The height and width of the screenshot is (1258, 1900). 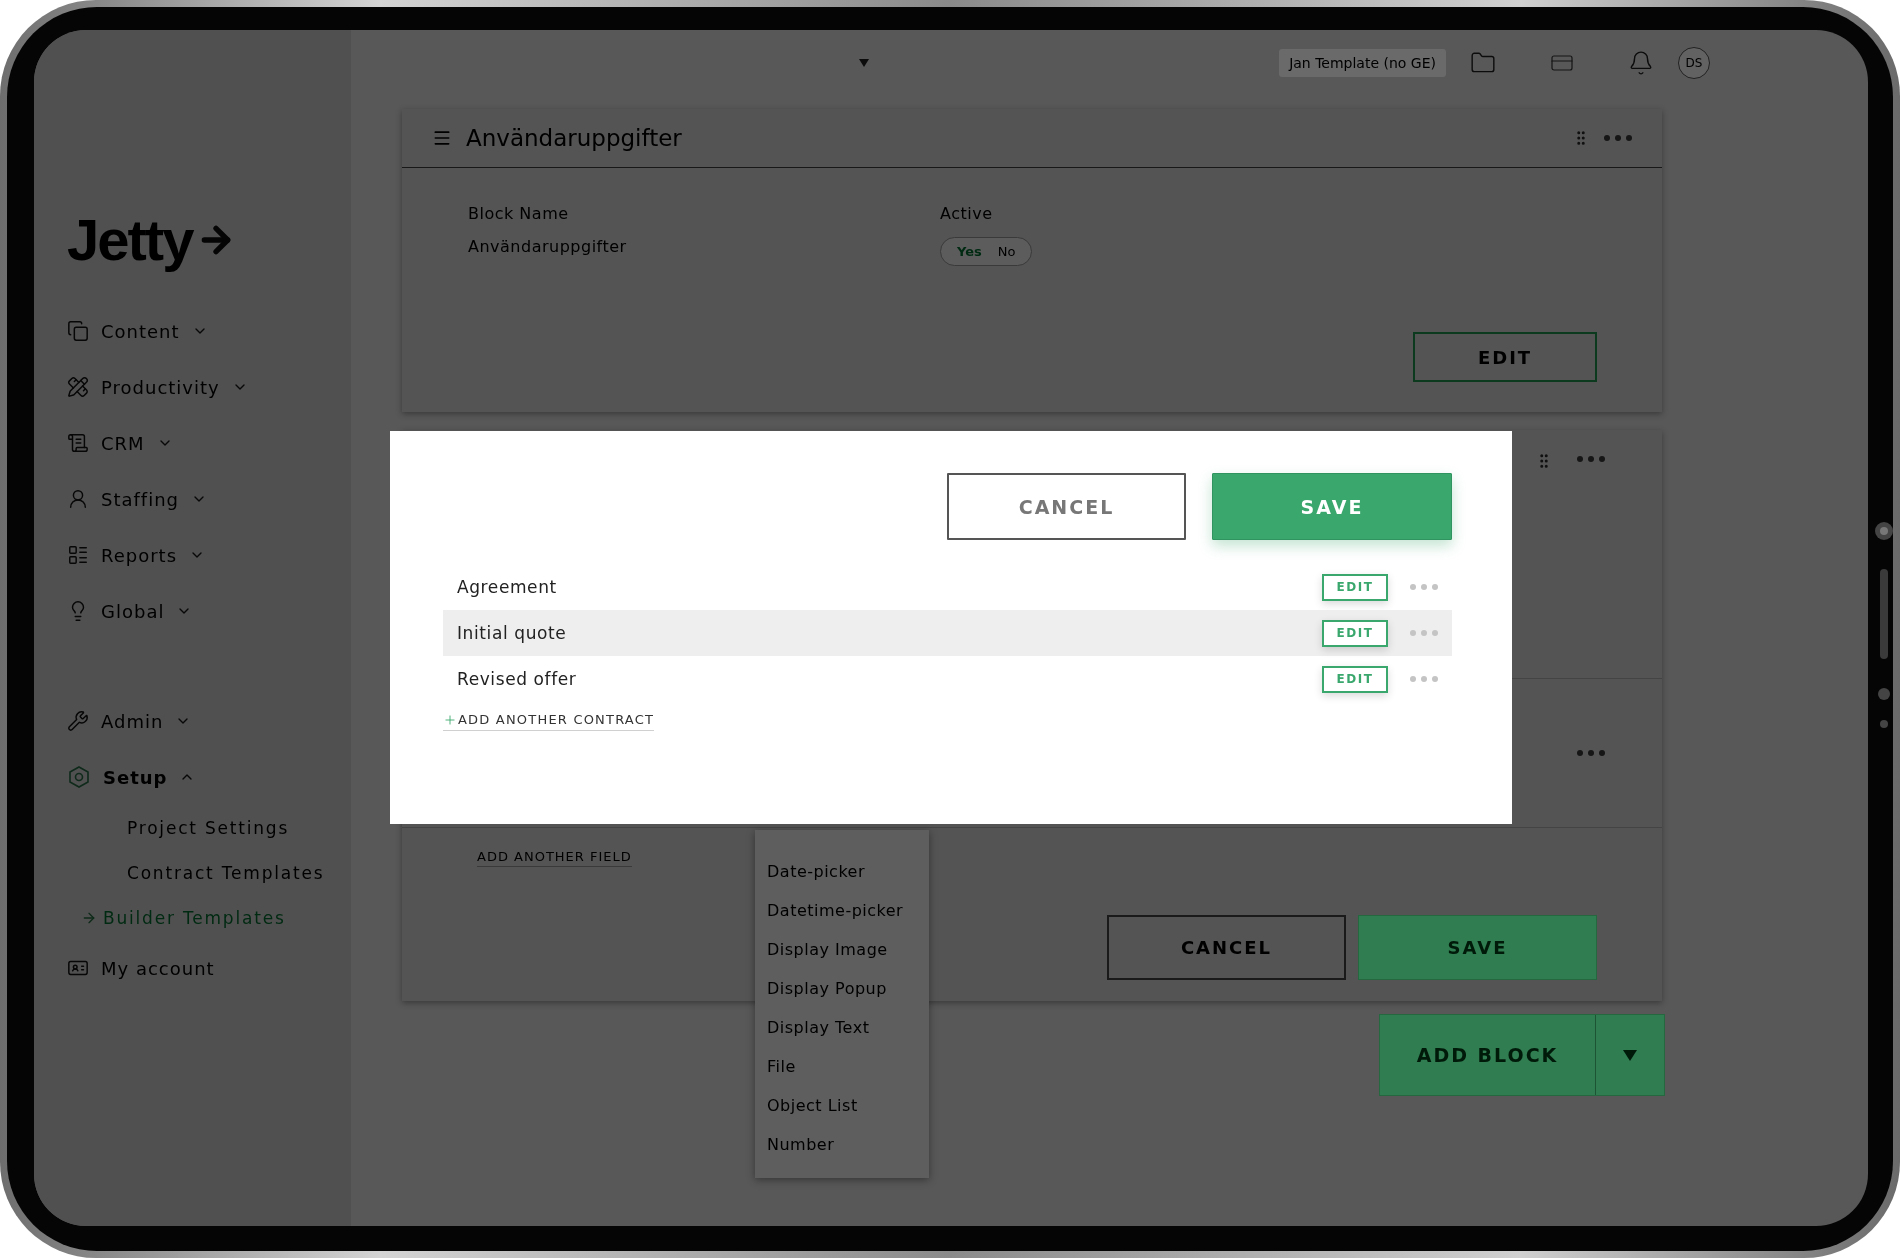 What do you see at coordinates (133, 611) in the screenshot?
I see `nav-item: Global` at bounding box center [133, 611].